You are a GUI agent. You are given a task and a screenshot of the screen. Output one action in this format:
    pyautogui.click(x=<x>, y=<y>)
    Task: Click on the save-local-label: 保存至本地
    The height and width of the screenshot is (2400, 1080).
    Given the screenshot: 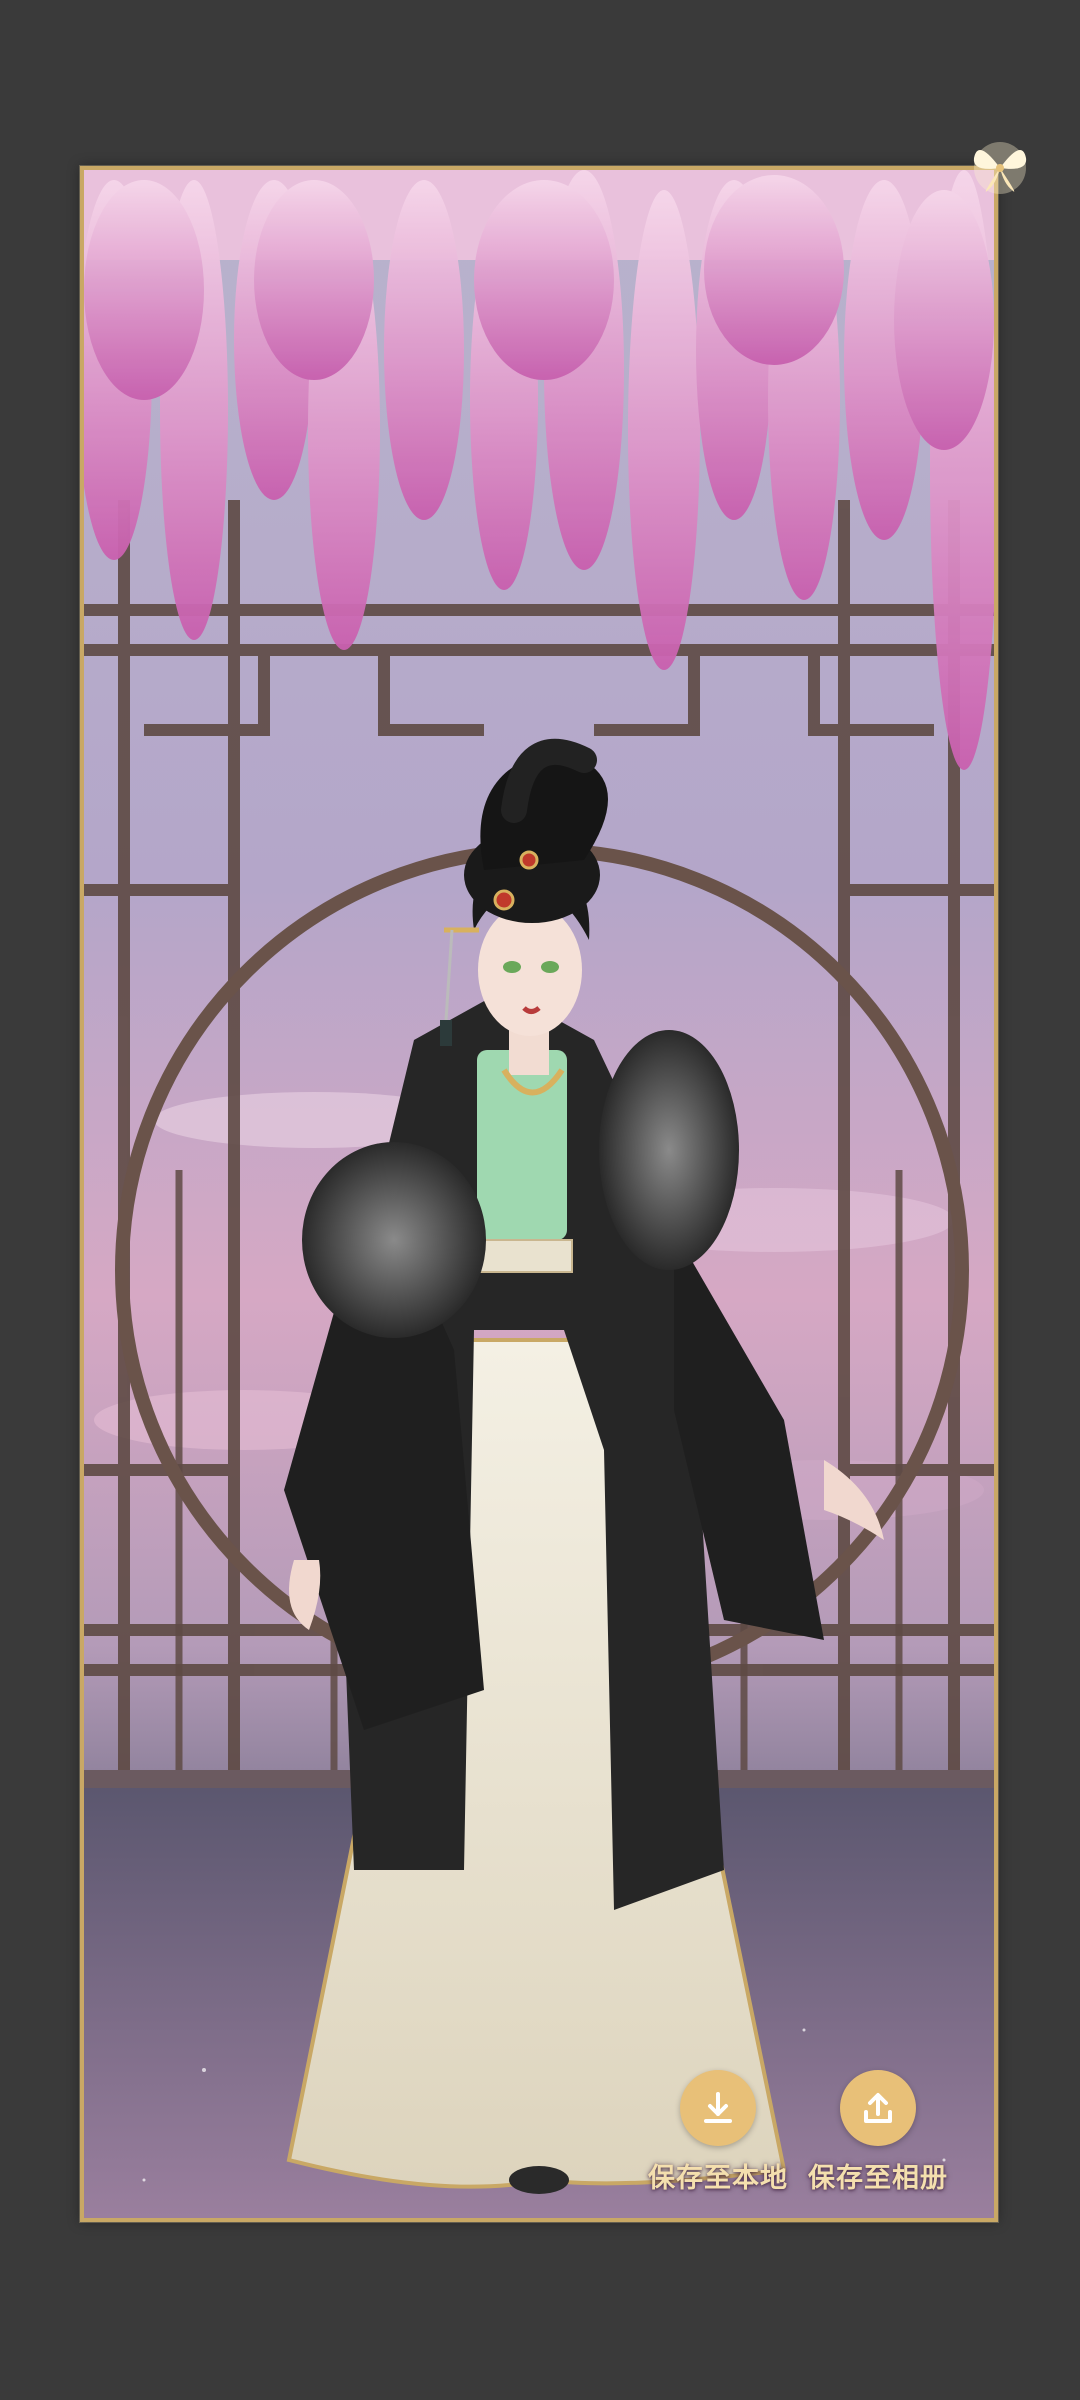 What is the action you would take?
    pyautogui.click(x=718, y=2178)
    